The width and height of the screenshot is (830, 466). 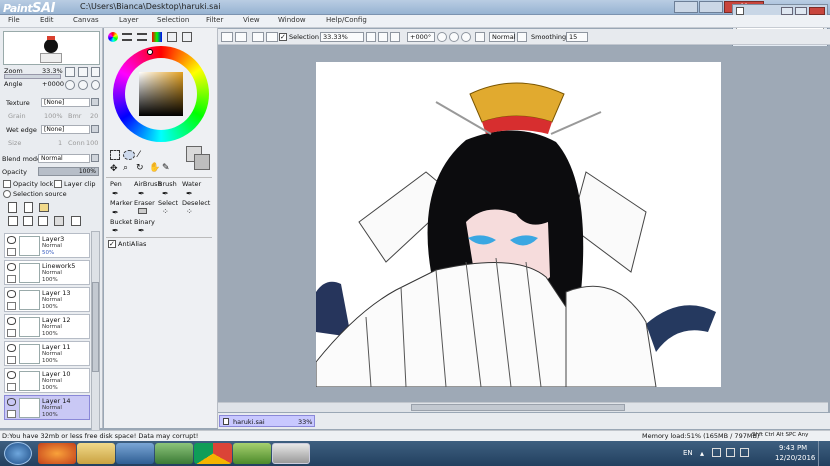 What do you see at coordinates (187, 37) in the screenshot?
I see `swatches-icon` at bounding box center [187, 37].